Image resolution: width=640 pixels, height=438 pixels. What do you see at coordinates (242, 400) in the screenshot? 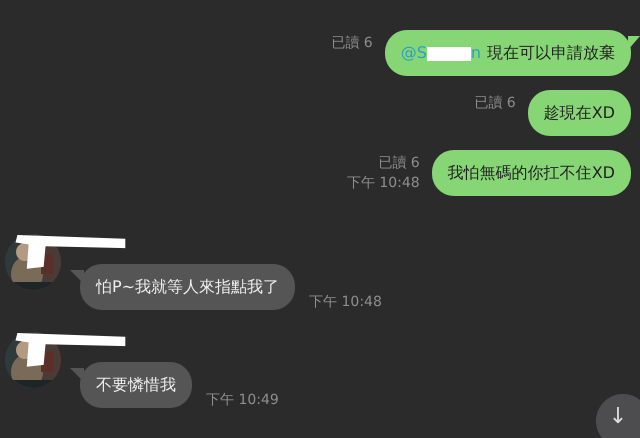
I see `message-time: 下午 10:49` at bounding box center [242, 400].